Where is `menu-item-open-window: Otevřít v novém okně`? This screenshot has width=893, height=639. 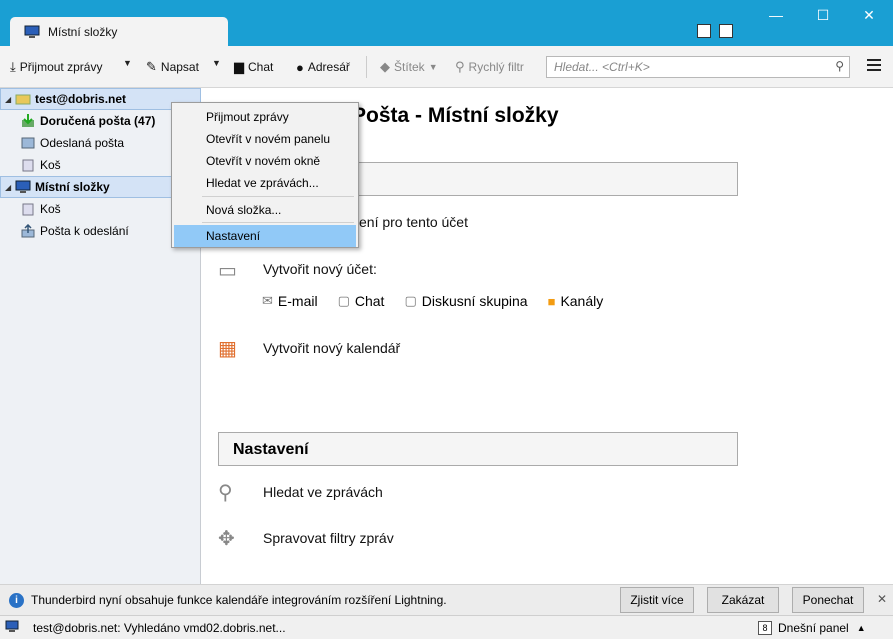 menu-item-open-window: Otevřít v novém okně is located at coordinates (265, 161).